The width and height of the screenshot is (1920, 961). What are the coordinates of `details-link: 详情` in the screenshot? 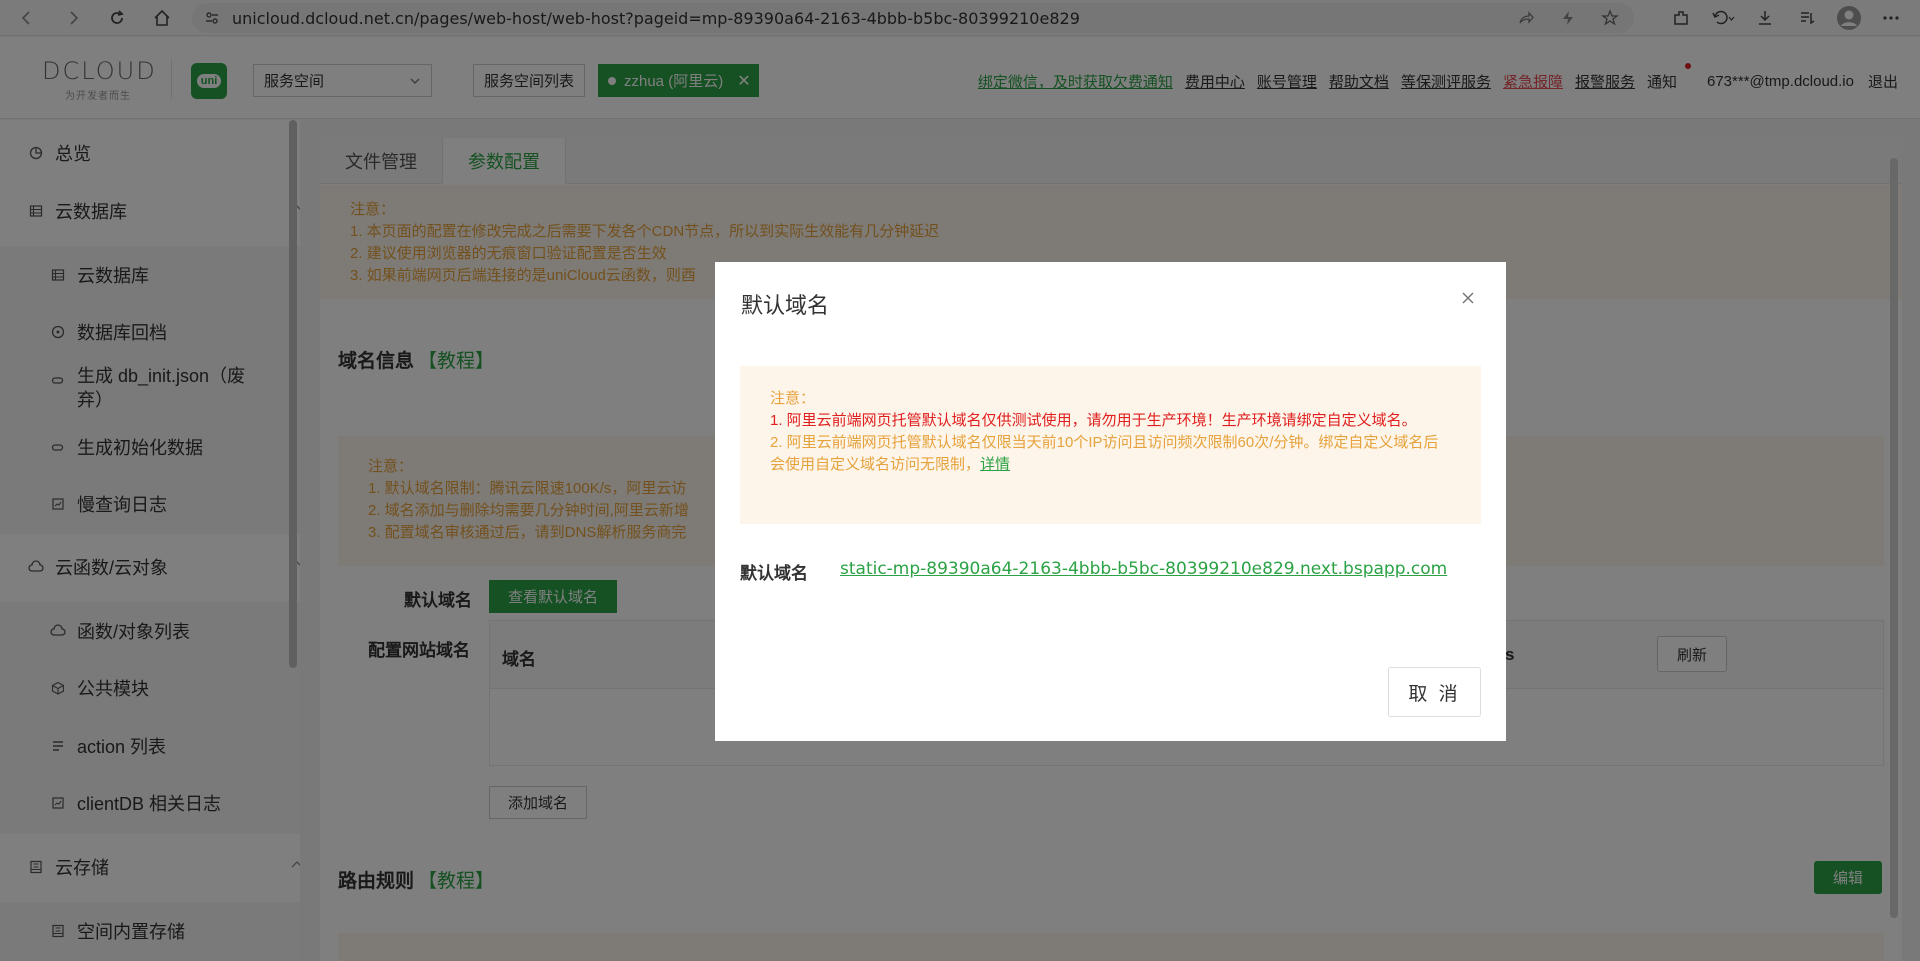 It's located at (995, 464).